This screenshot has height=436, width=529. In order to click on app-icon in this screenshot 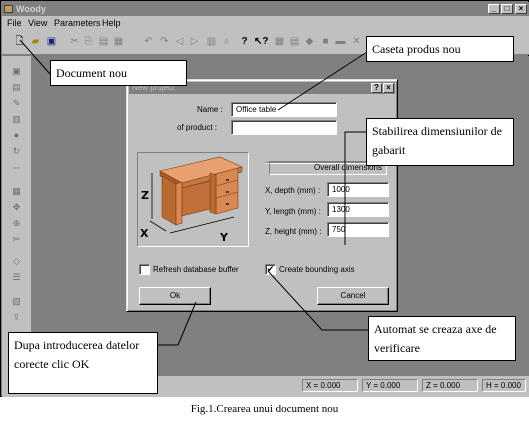, I will do `click(8, 9)`.